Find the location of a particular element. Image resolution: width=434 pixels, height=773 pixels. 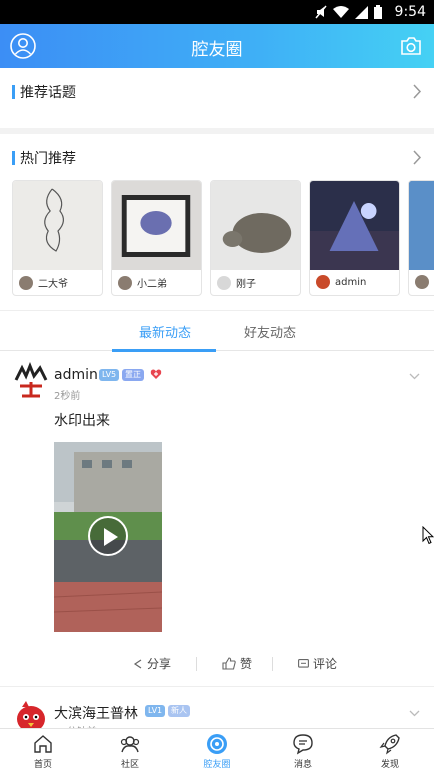

hot-card: 小二弟 is located at coordinates (156, 238).